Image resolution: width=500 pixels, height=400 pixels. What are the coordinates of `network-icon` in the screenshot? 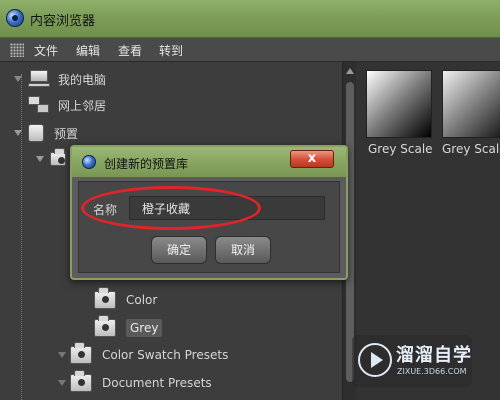 It's located at (39, 105).